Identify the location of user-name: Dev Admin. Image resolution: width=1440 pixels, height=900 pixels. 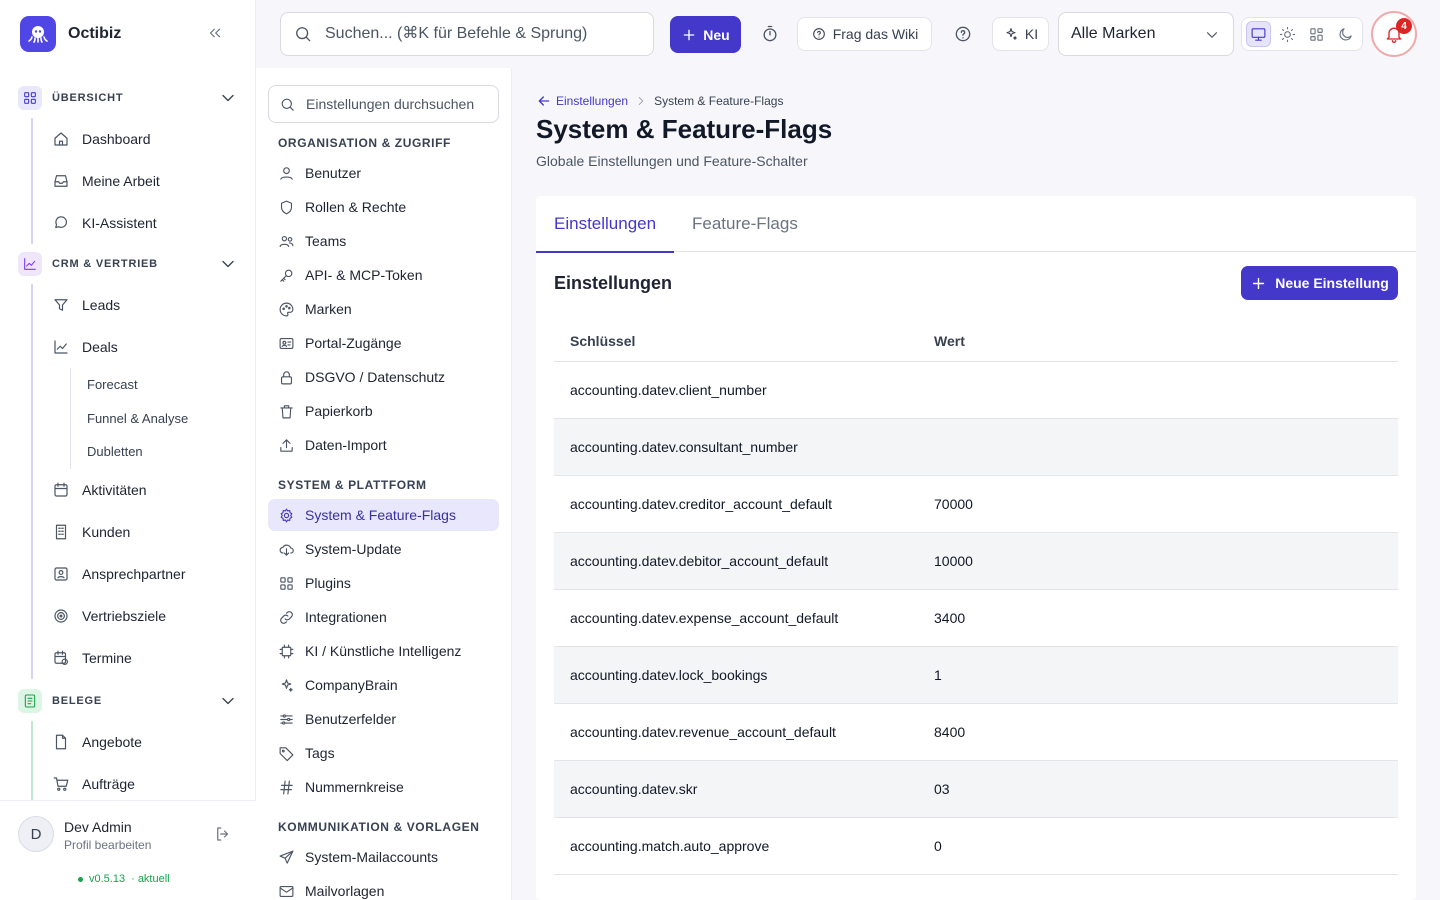
(98, 827).